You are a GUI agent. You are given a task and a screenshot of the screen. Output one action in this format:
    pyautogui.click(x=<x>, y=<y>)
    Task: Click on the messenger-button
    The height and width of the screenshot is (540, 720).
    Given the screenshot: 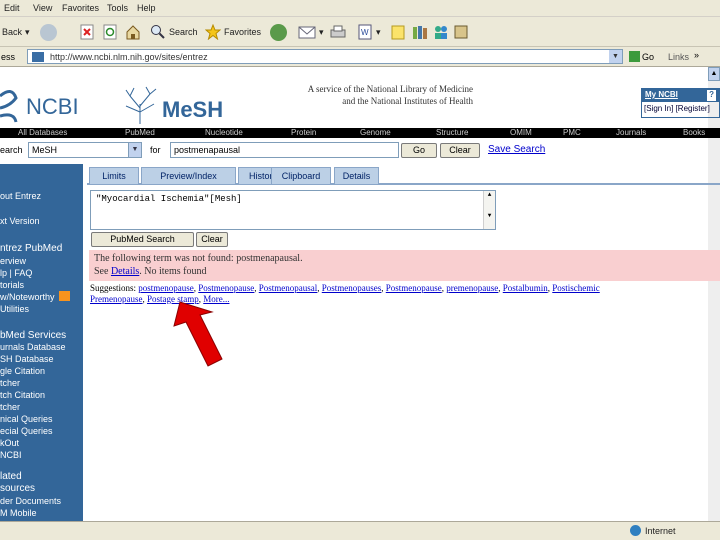 What is the action you would take?
    pyautogui.click(x=441, y=32)
    